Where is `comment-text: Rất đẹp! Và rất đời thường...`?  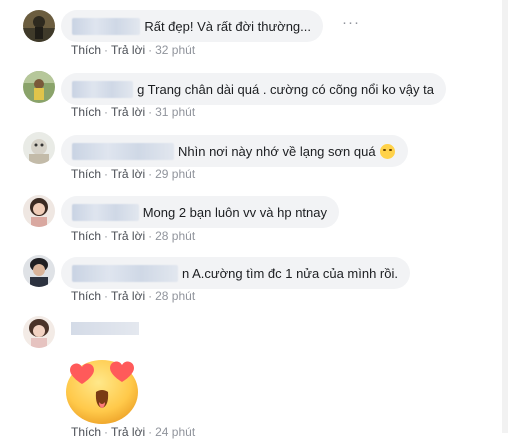
comment-text: Rất đẹp! Và rất đời thường... is located at coordinates (227, 26).